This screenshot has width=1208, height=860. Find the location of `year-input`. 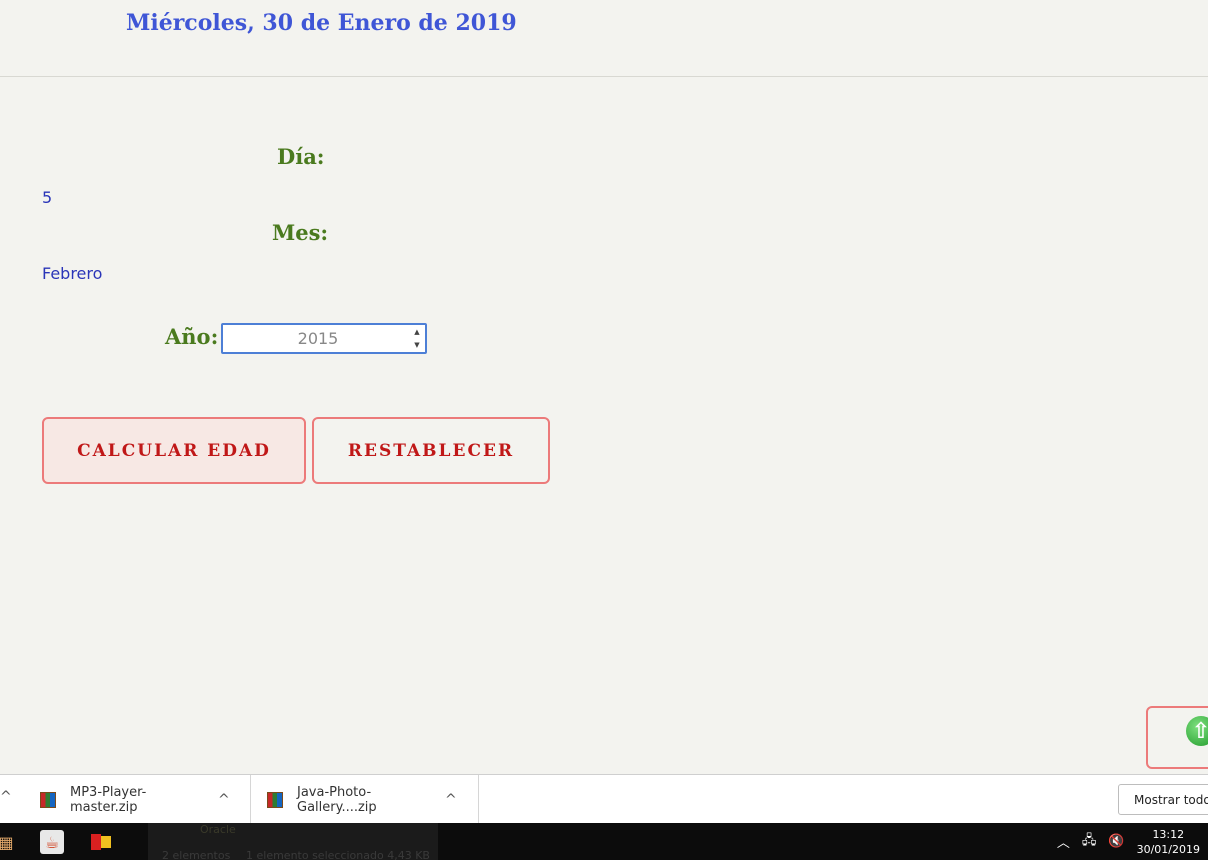

year-input is located at coordinates (318, 338).